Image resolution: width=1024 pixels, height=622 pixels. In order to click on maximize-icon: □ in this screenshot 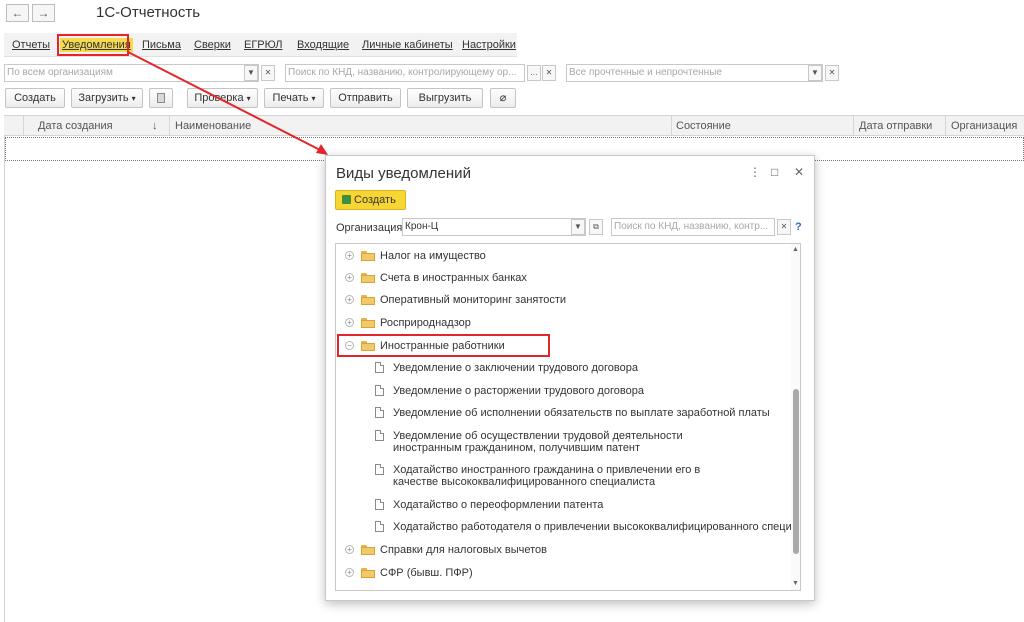, I will do `click(774, 172)`.